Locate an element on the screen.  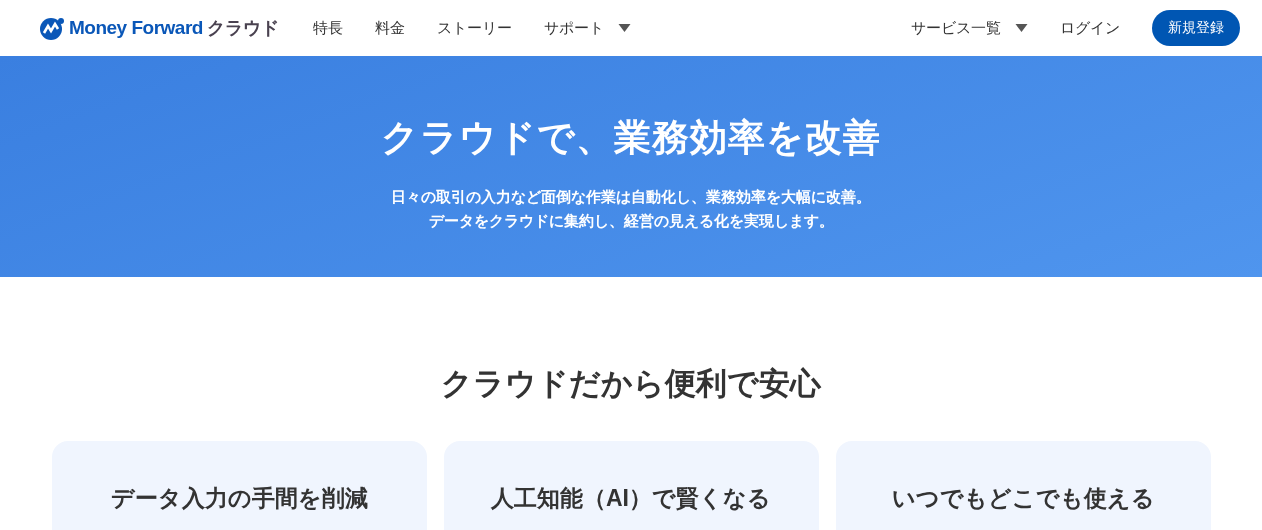
card-title: いつでもどこでも使える is located at coordinates (1023, 498).